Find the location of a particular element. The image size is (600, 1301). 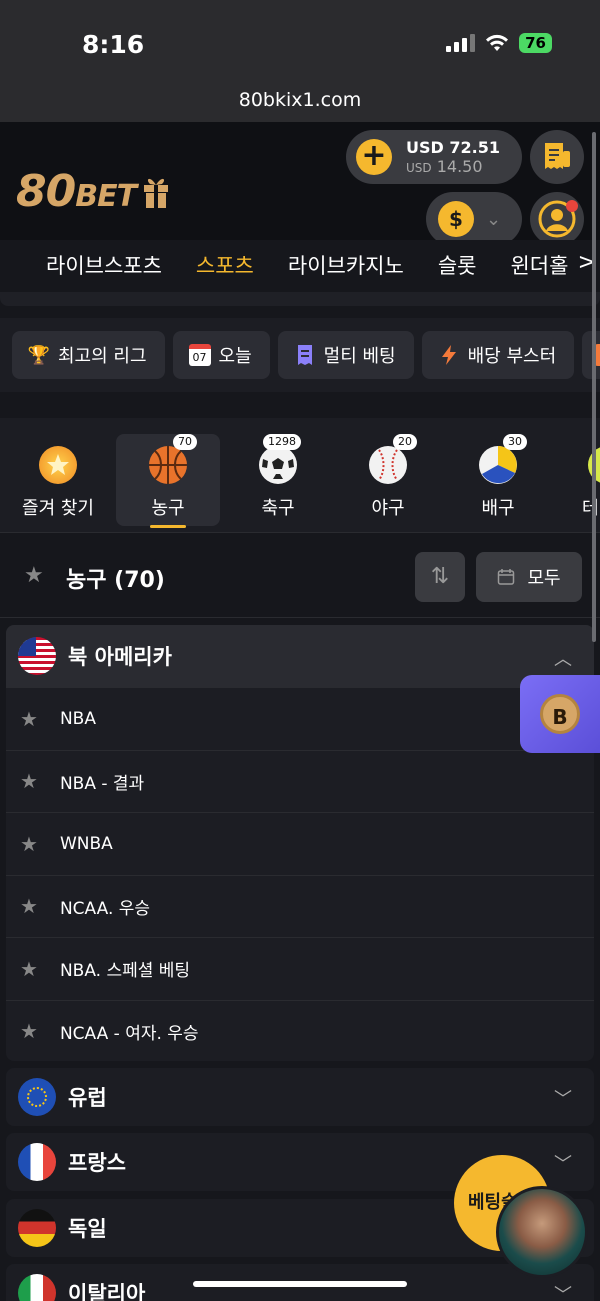

bonus-coin-icon: B is located at coordinates (560, 714).